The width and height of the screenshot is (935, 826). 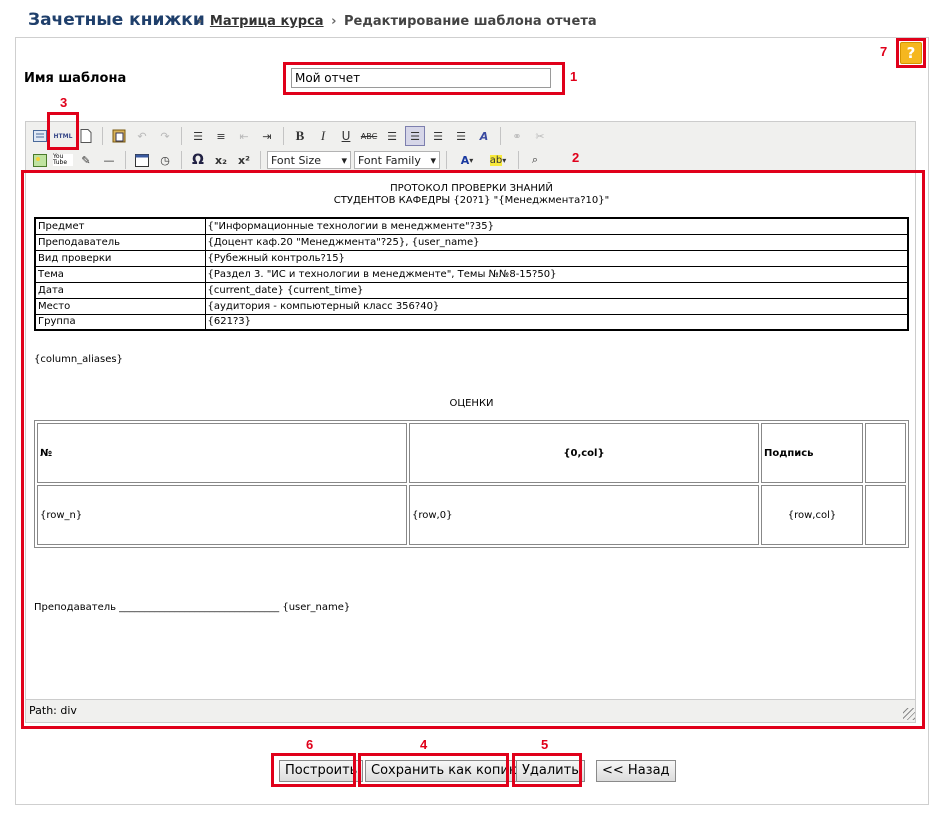 What do you see at coordinates (484, 136) in the screenshot?
I see `styles-icon: A` at bounding box center [484, 136].